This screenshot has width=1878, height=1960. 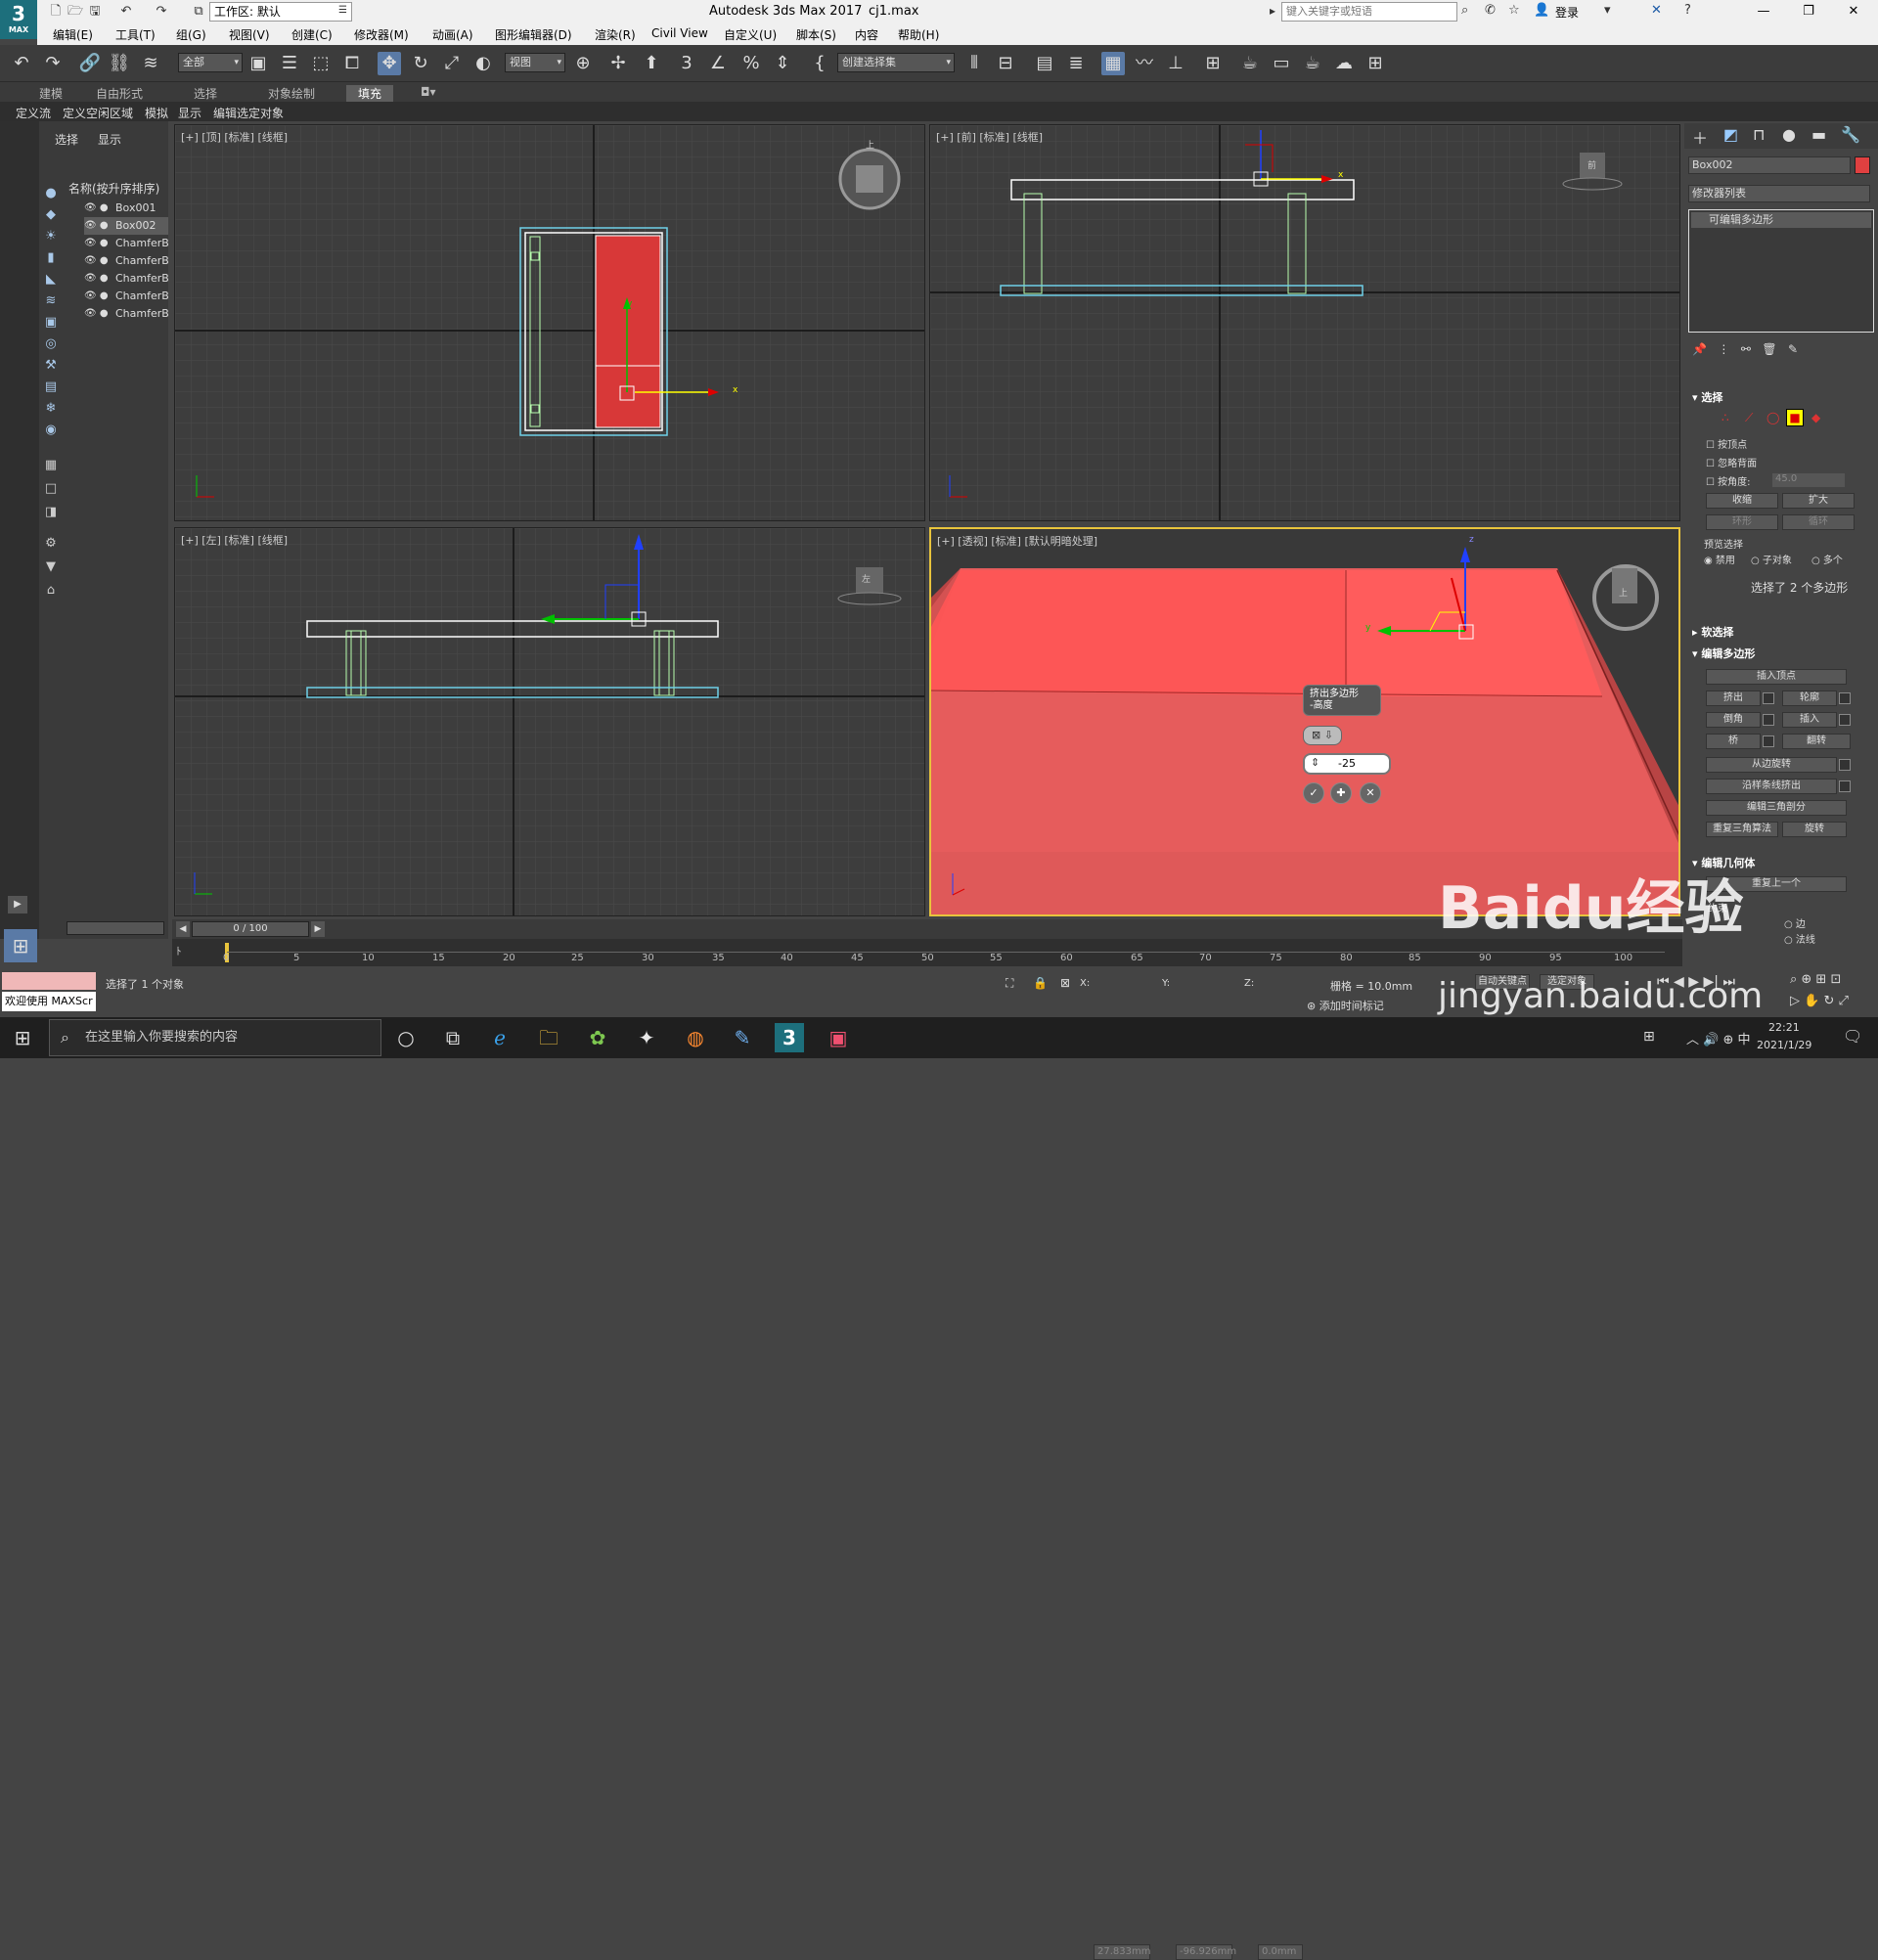 What do you see at coordinates (51, 215) in the screenshot?
I see `display-shapes-icon: ◆` at bounding box center [51, 215].